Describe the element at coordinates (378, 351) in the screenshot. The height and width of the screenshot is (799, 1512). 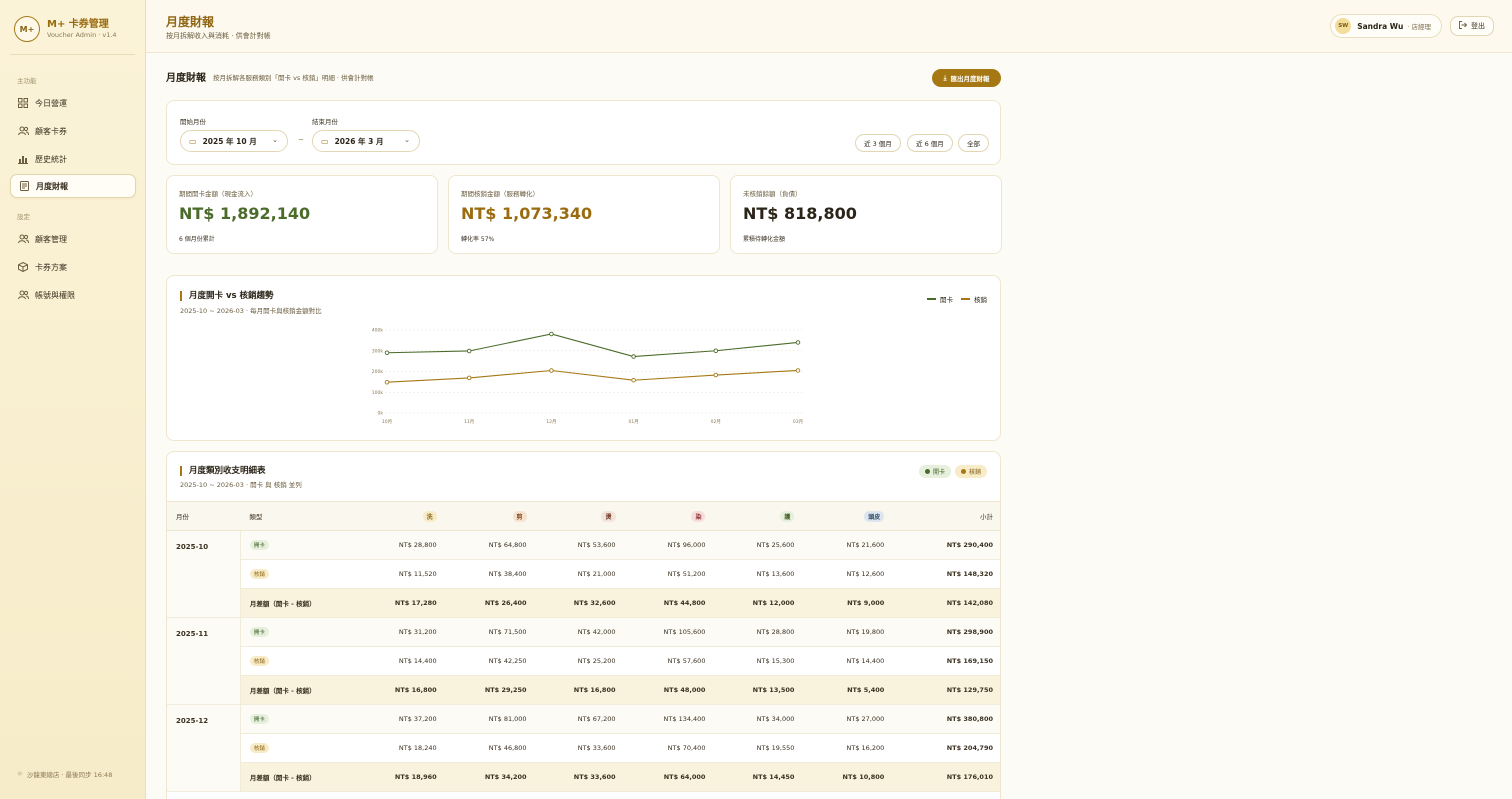
I see `y-tick-label: 300k` at that location.